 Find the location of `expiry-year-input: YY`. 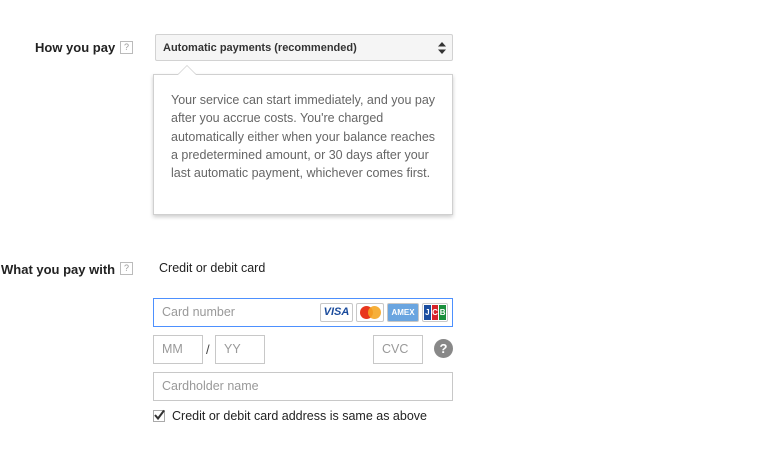

expiry-year-input: YY is located at coordinates (240, 349).